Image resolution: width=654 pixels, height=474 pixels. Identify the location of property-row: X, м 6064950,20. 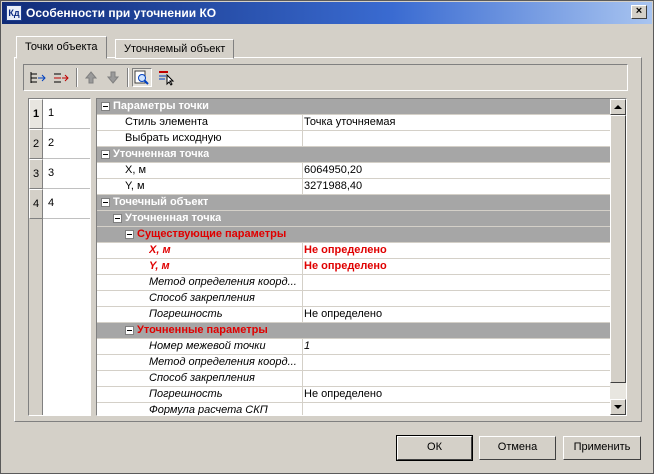
(353, 171).